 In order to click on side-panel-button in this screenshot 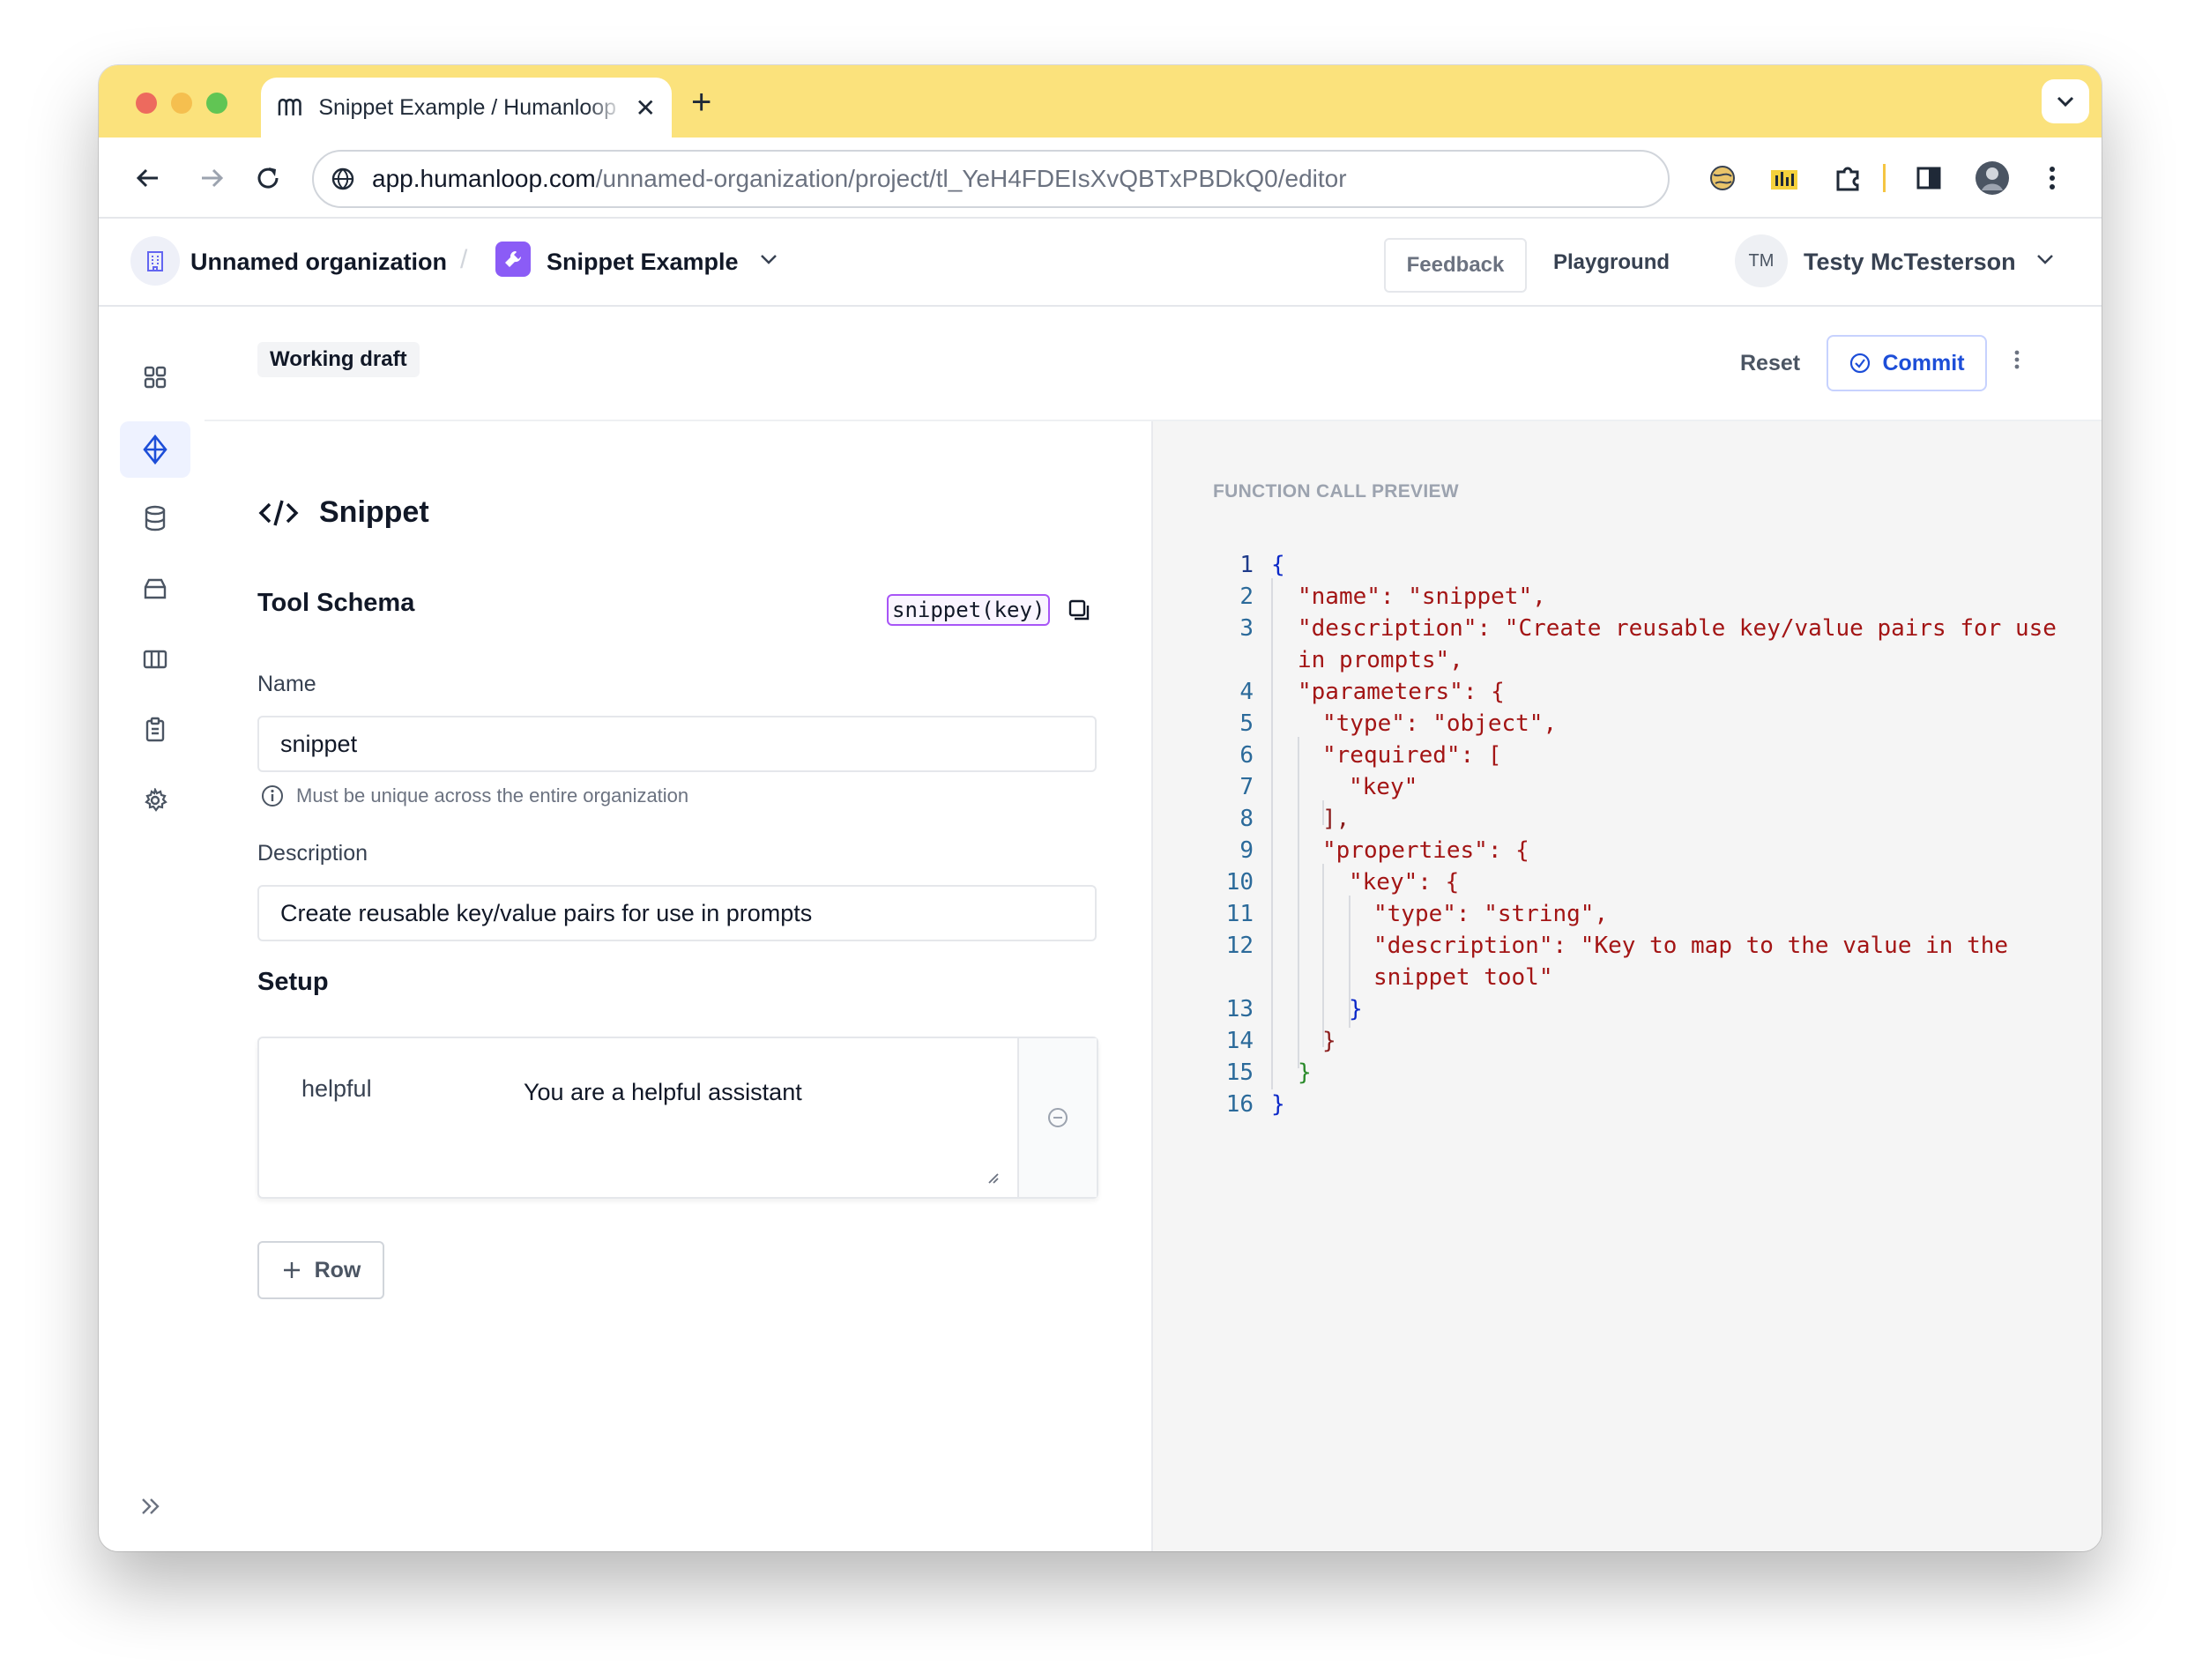, I will do `click(1928, 178)`.